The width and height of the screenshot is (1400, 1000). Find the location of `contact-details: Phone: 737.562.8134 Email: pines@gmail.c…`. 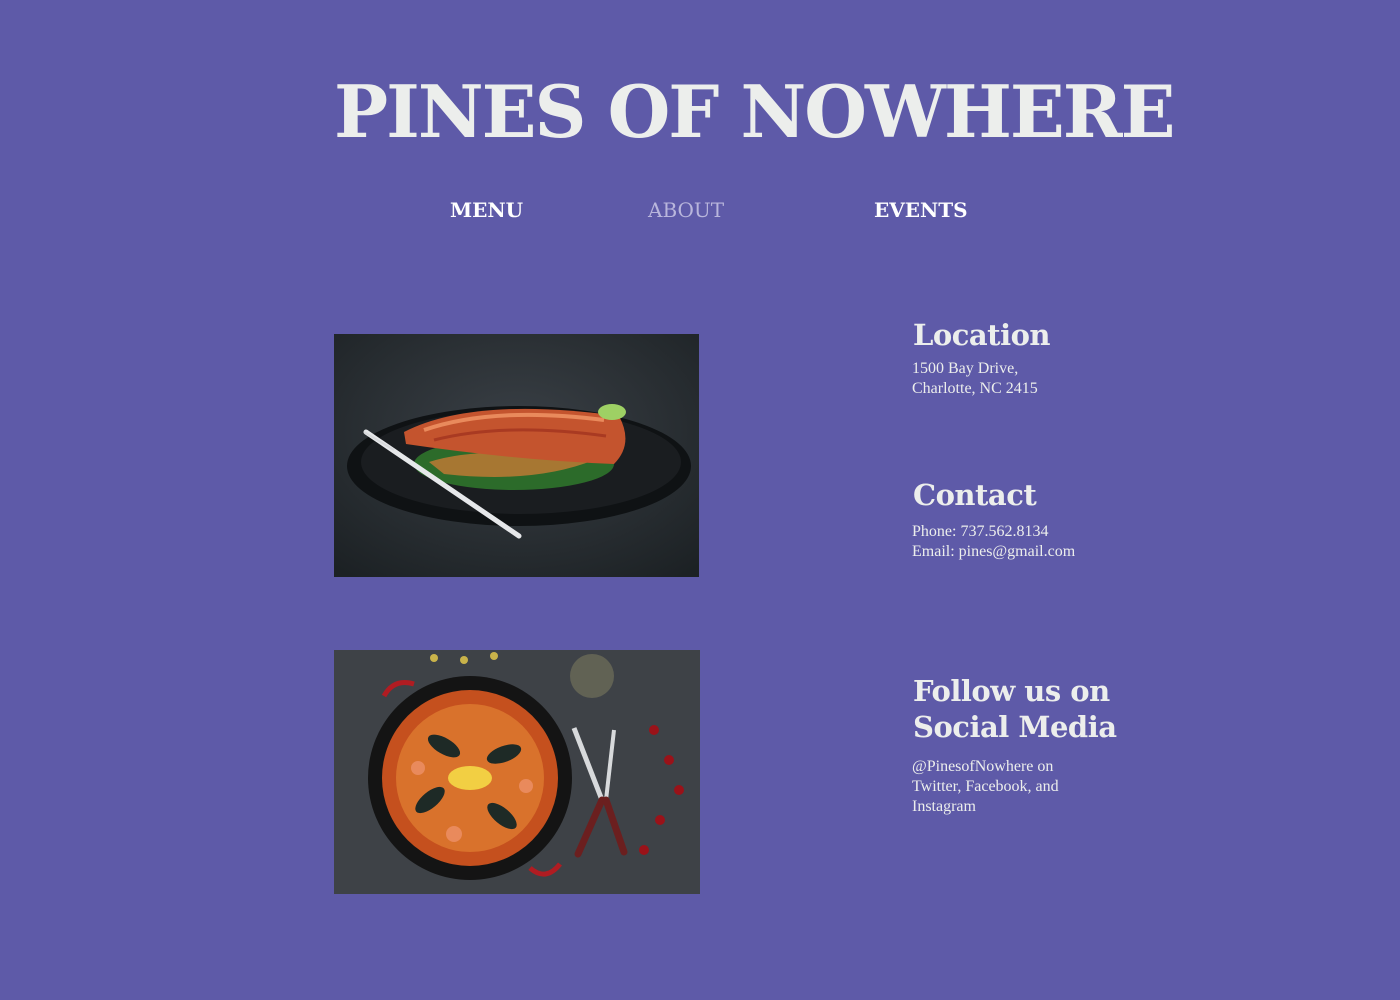

contact-details: Phone: 737.562.8134 Email: pines@gmail.c… is located at coordinates (993, 542).